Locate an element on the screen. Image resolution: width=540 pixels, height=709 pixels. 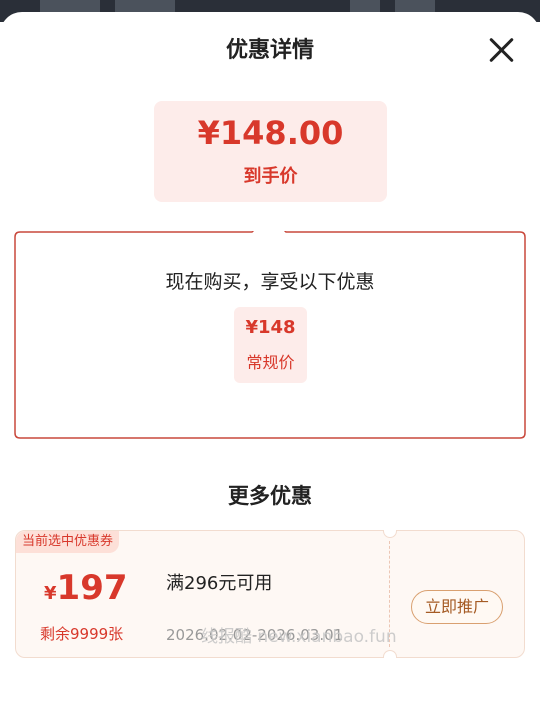
coupon-amount: ¥197 is located at coordinates (86, 588).